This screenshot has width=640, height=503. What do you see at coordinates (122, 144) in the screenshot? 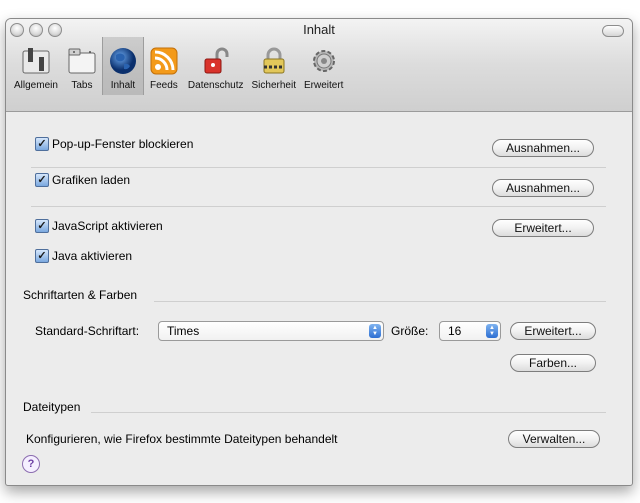
I see `popup-label: Pop-up-Fenster blockieren` at bounding box center [122, 144].